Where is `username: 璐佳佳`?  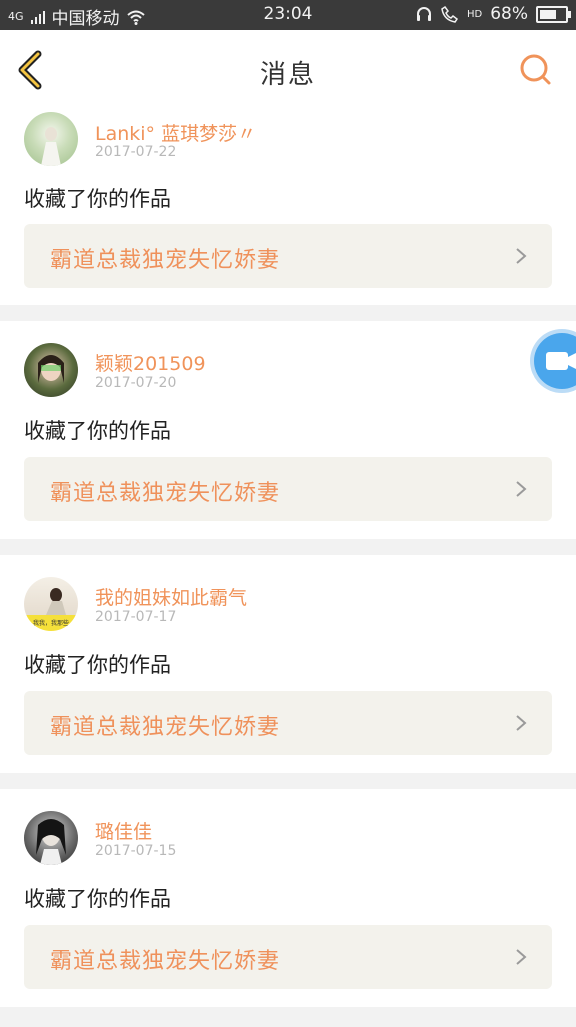 username: 璐佳佳 is located at coordinates (123, 830).